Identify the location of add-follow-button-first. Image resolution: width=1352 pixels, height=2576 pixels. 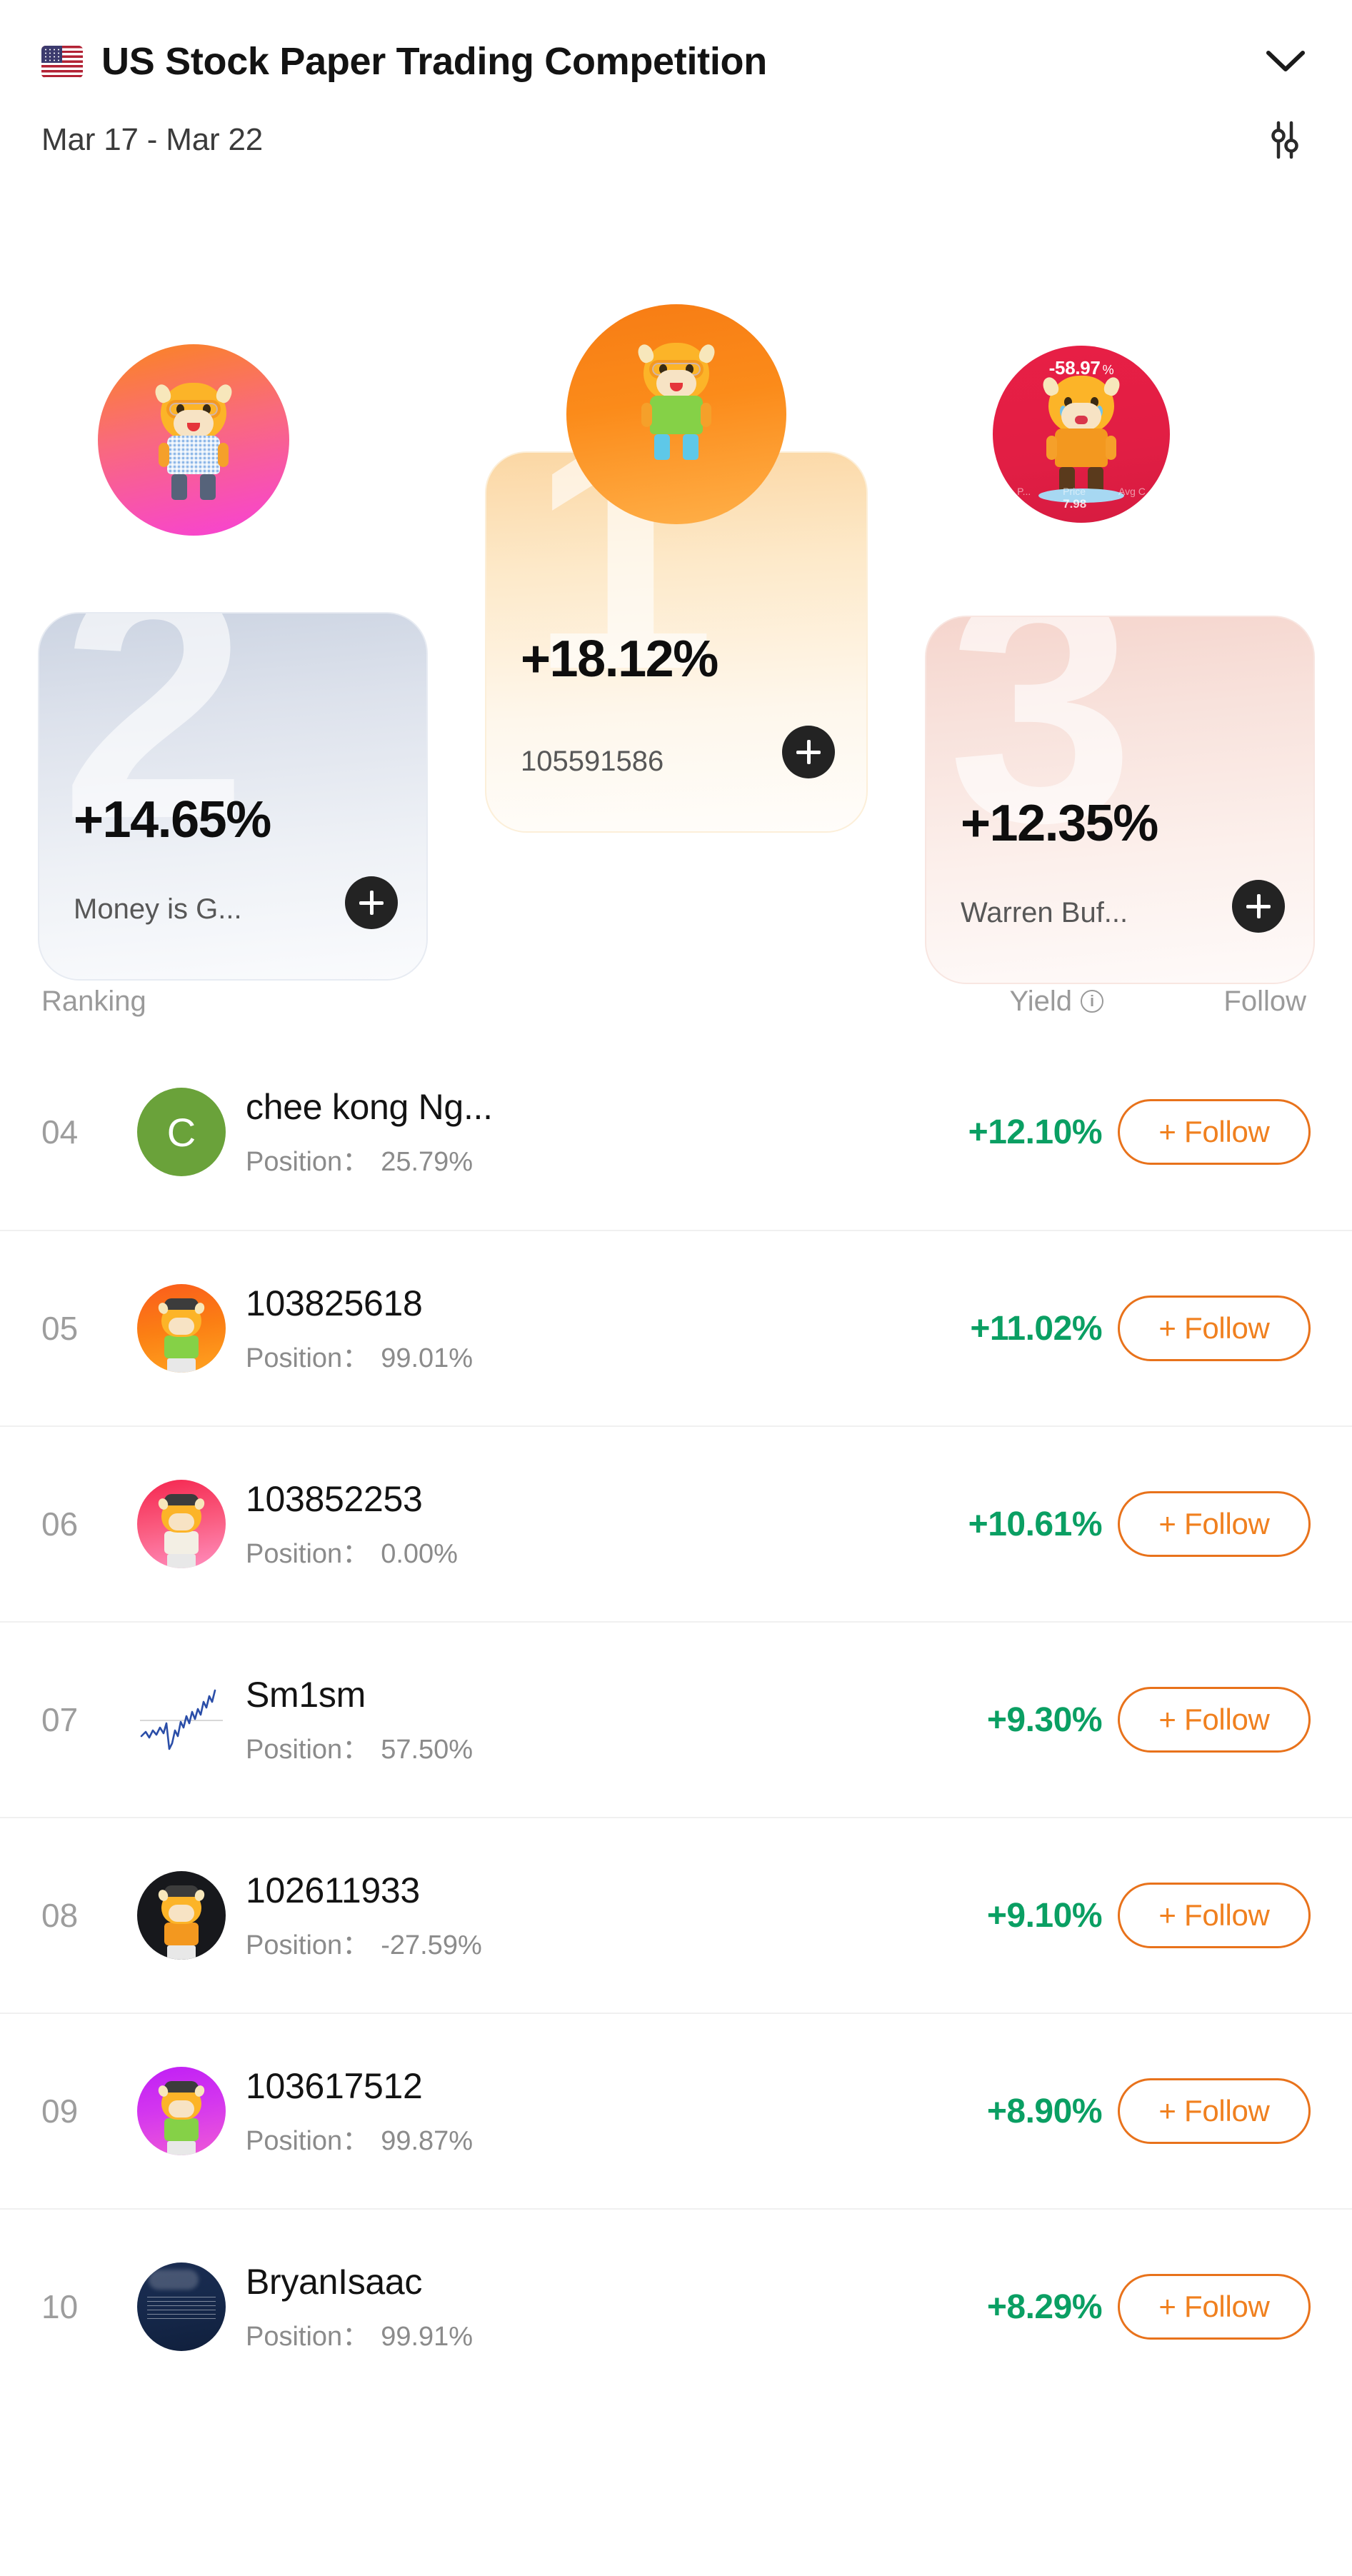
(809, 752).